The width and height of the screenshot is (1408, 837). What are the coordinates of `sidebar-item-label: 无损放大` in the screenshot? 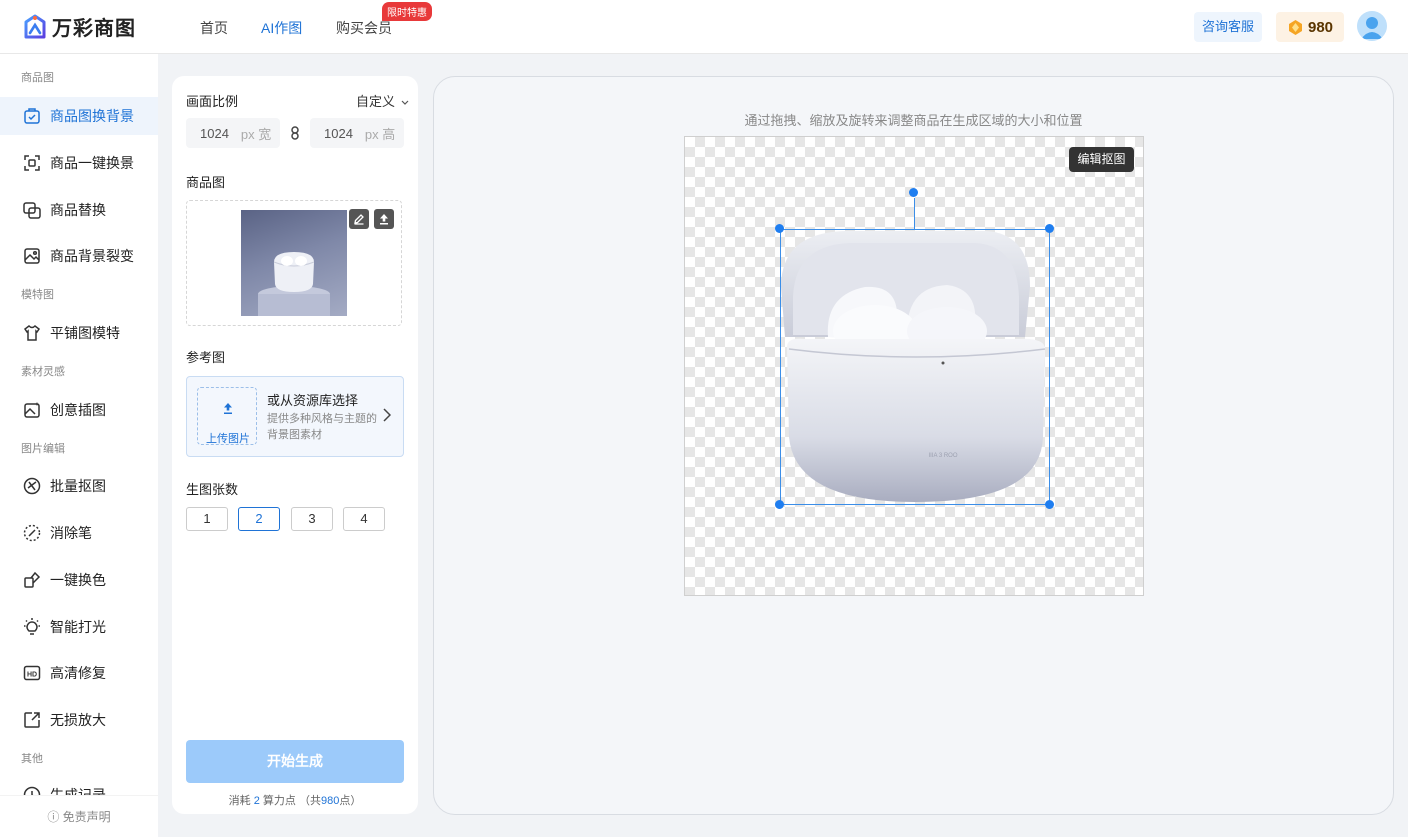 It's located at (78, 720).